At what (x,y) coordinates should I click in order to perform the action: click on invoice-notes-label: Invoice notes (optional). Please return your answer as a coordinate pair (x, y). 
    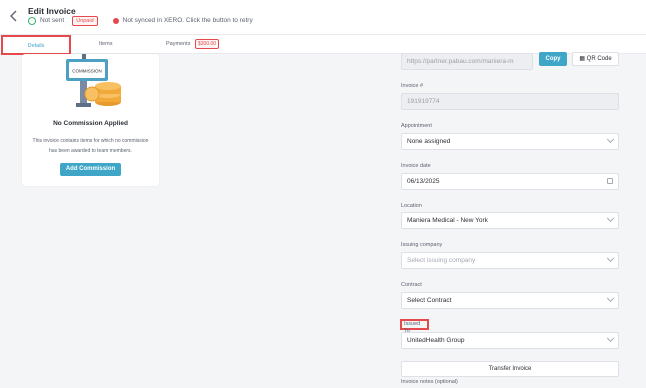
    Looking at the image, I should click on (429, 382).